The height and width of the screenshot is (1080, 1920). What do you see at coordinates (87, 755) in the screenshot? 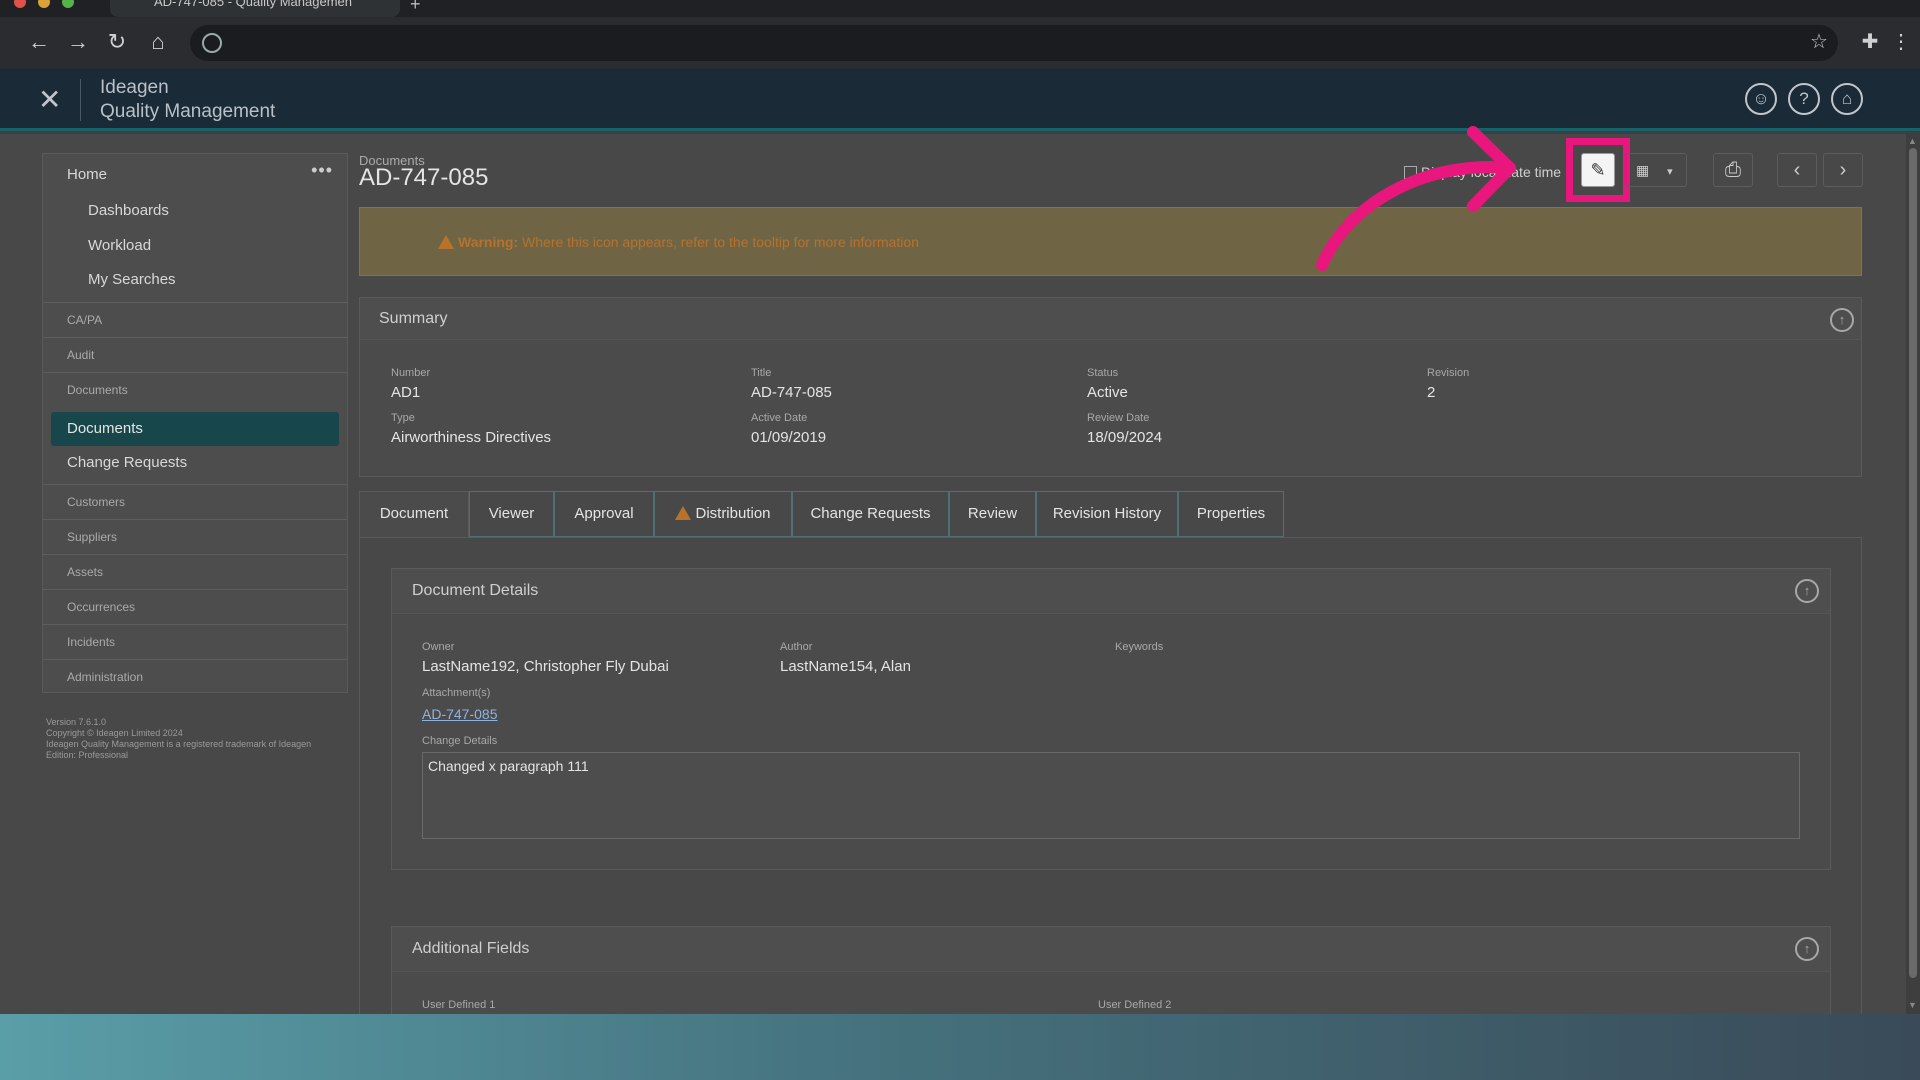
I see `edition-text: Edition: Professional` at bounding box center [87, 755].